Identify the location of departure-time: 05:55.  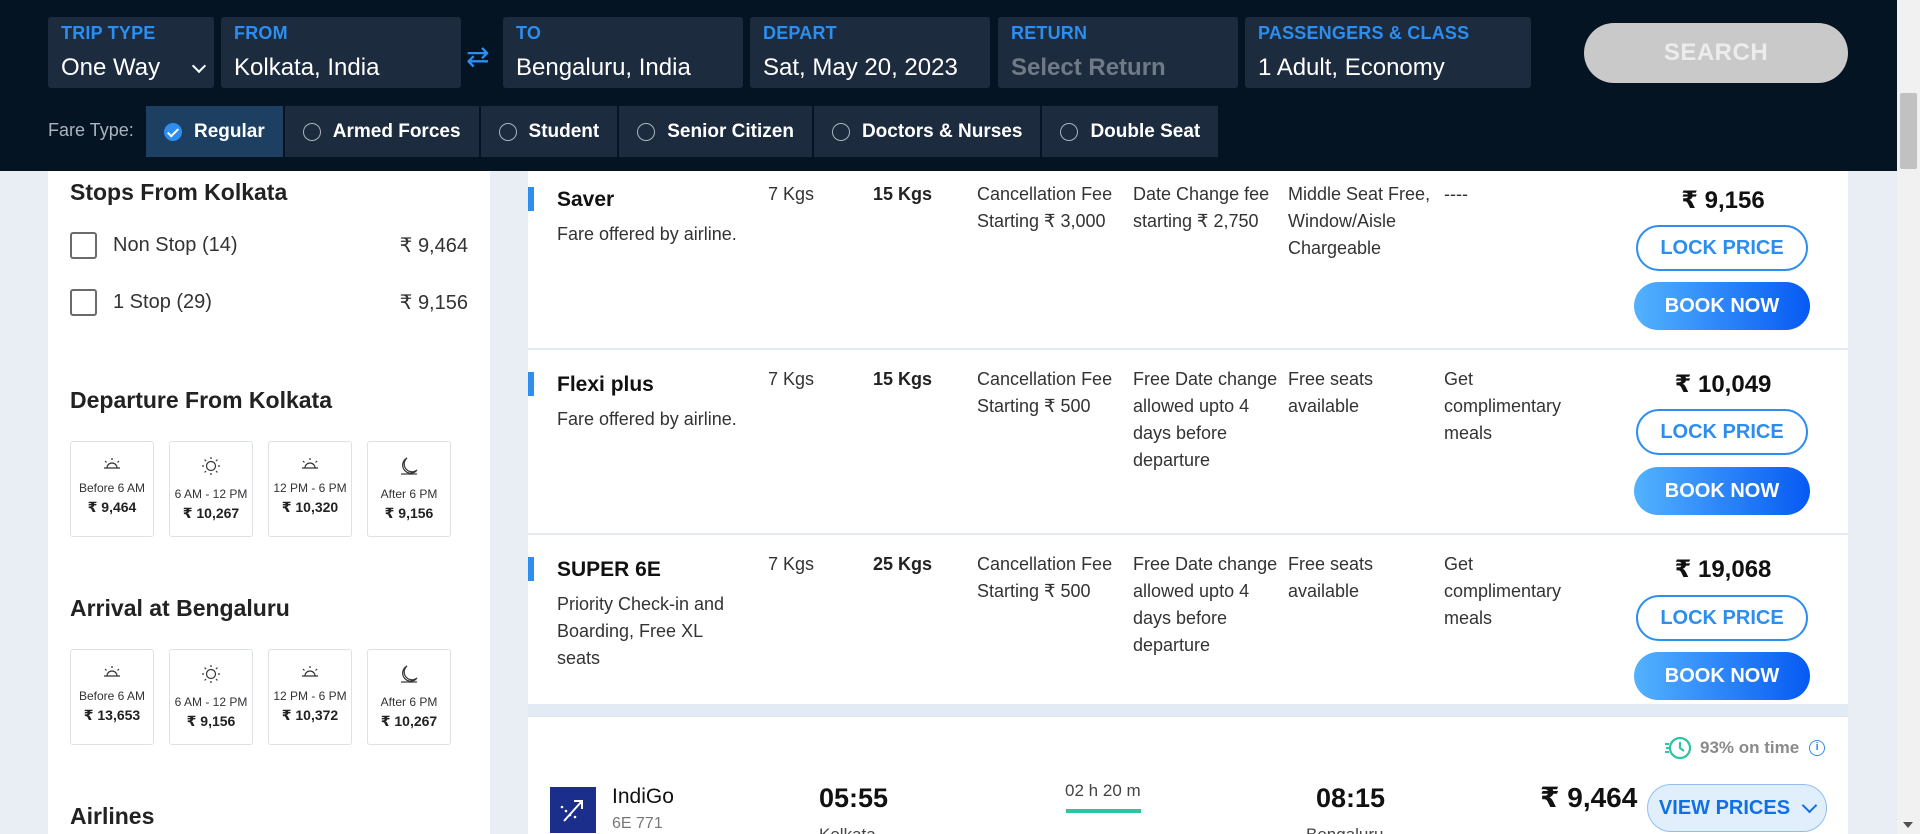
(854, 798).